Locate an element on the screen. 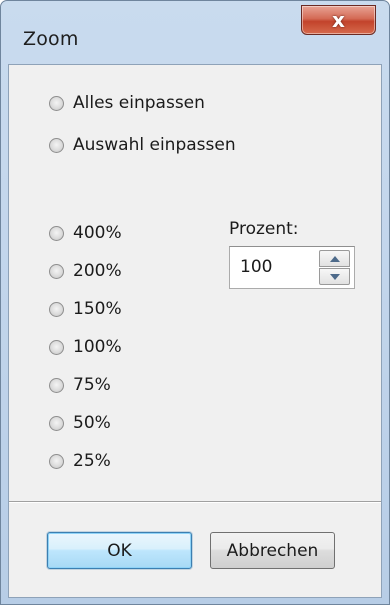  divider is located at coordinates (195, 502).